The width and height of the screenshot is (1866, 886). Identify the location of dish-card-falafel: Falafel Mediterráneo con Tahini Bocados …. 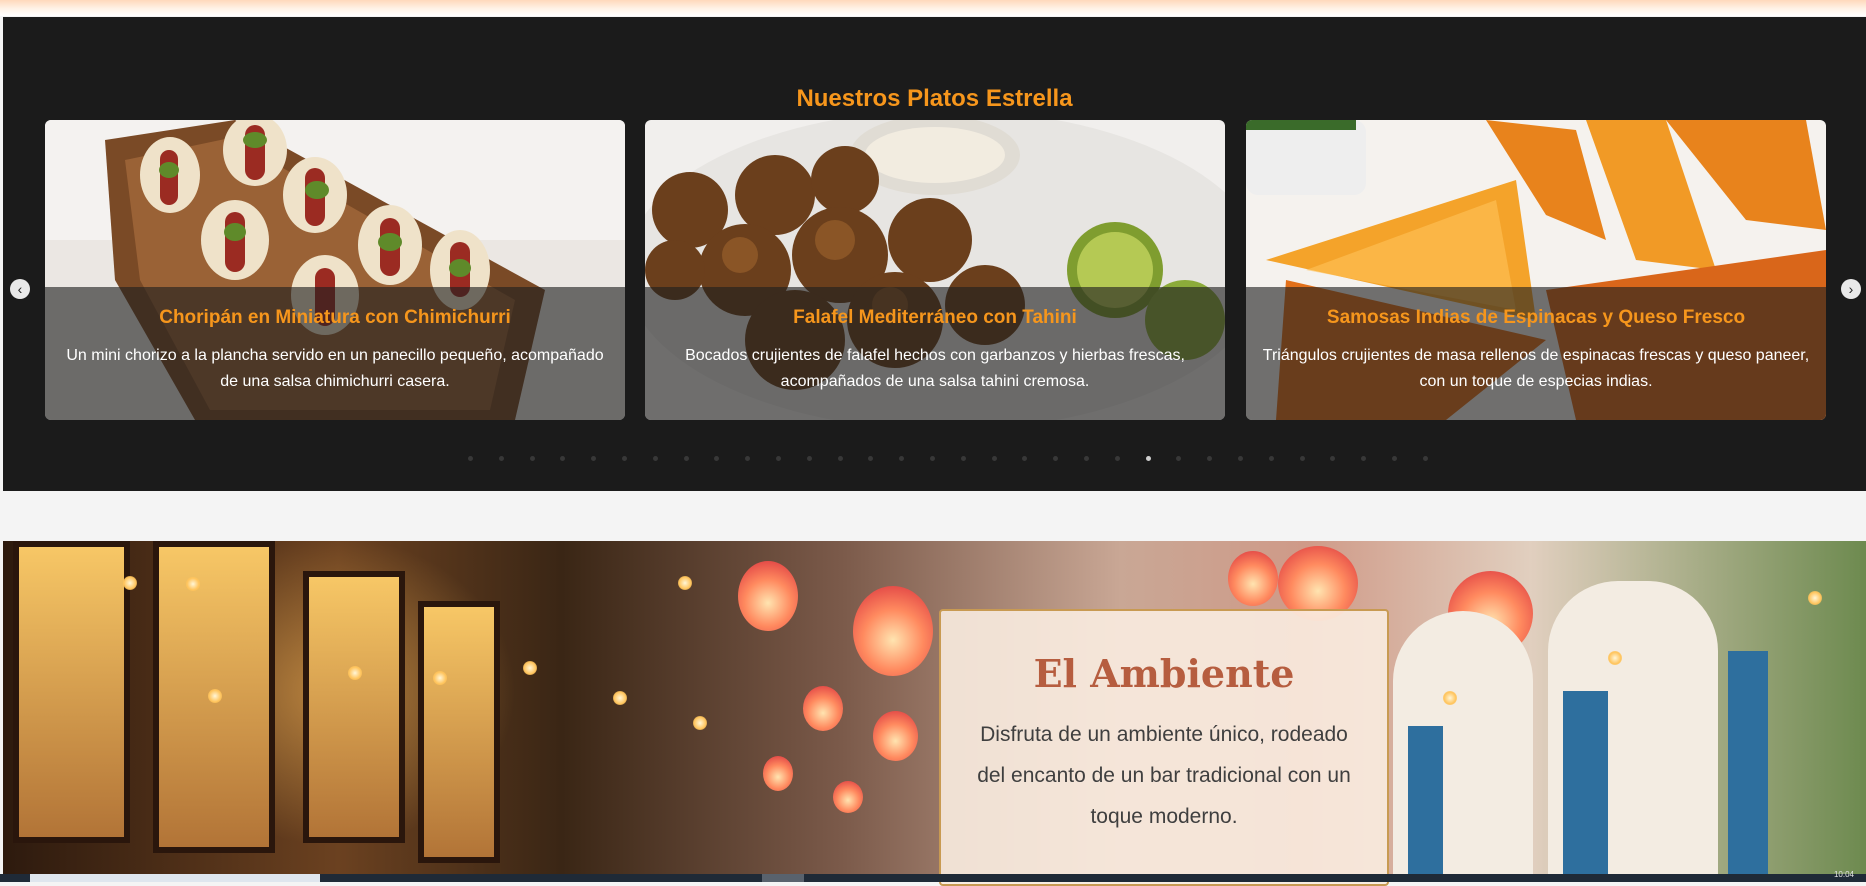
(935, 270).